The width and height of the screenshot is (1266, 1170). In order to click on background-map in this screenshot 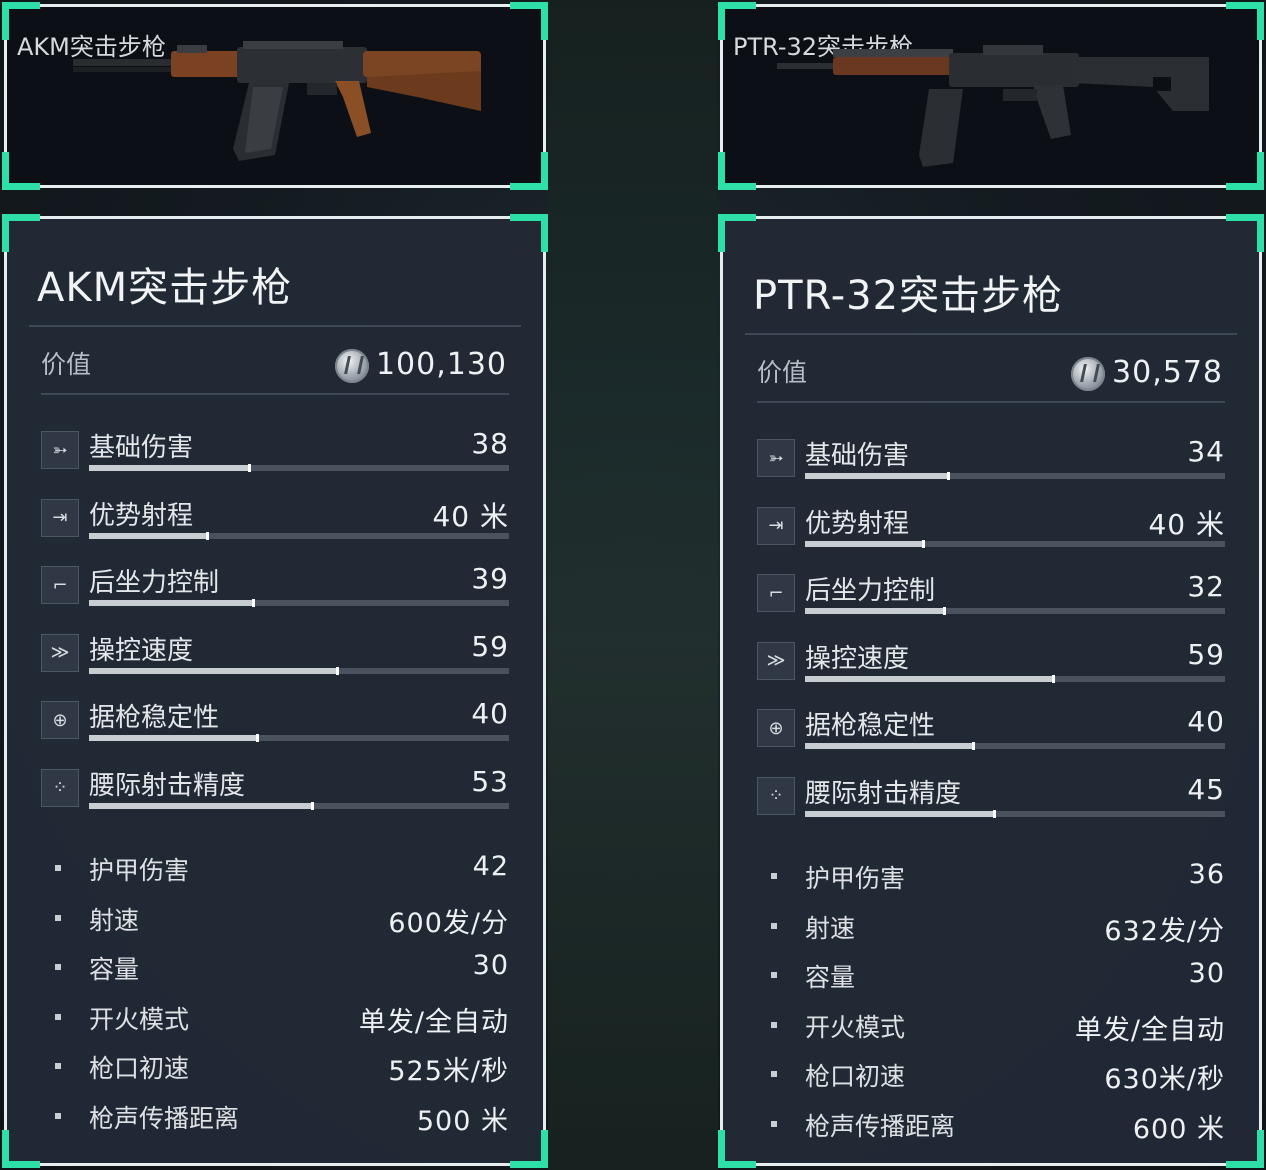, I will do `click(633, 585)`.